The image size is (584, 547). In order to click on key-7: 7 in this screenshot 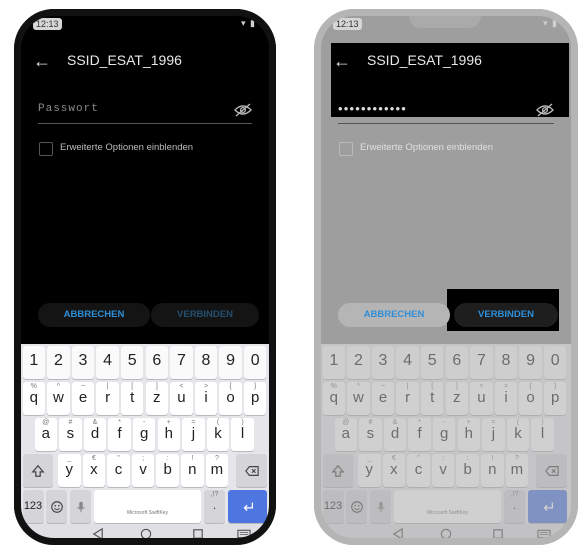, I will do `click(181, 362)`.